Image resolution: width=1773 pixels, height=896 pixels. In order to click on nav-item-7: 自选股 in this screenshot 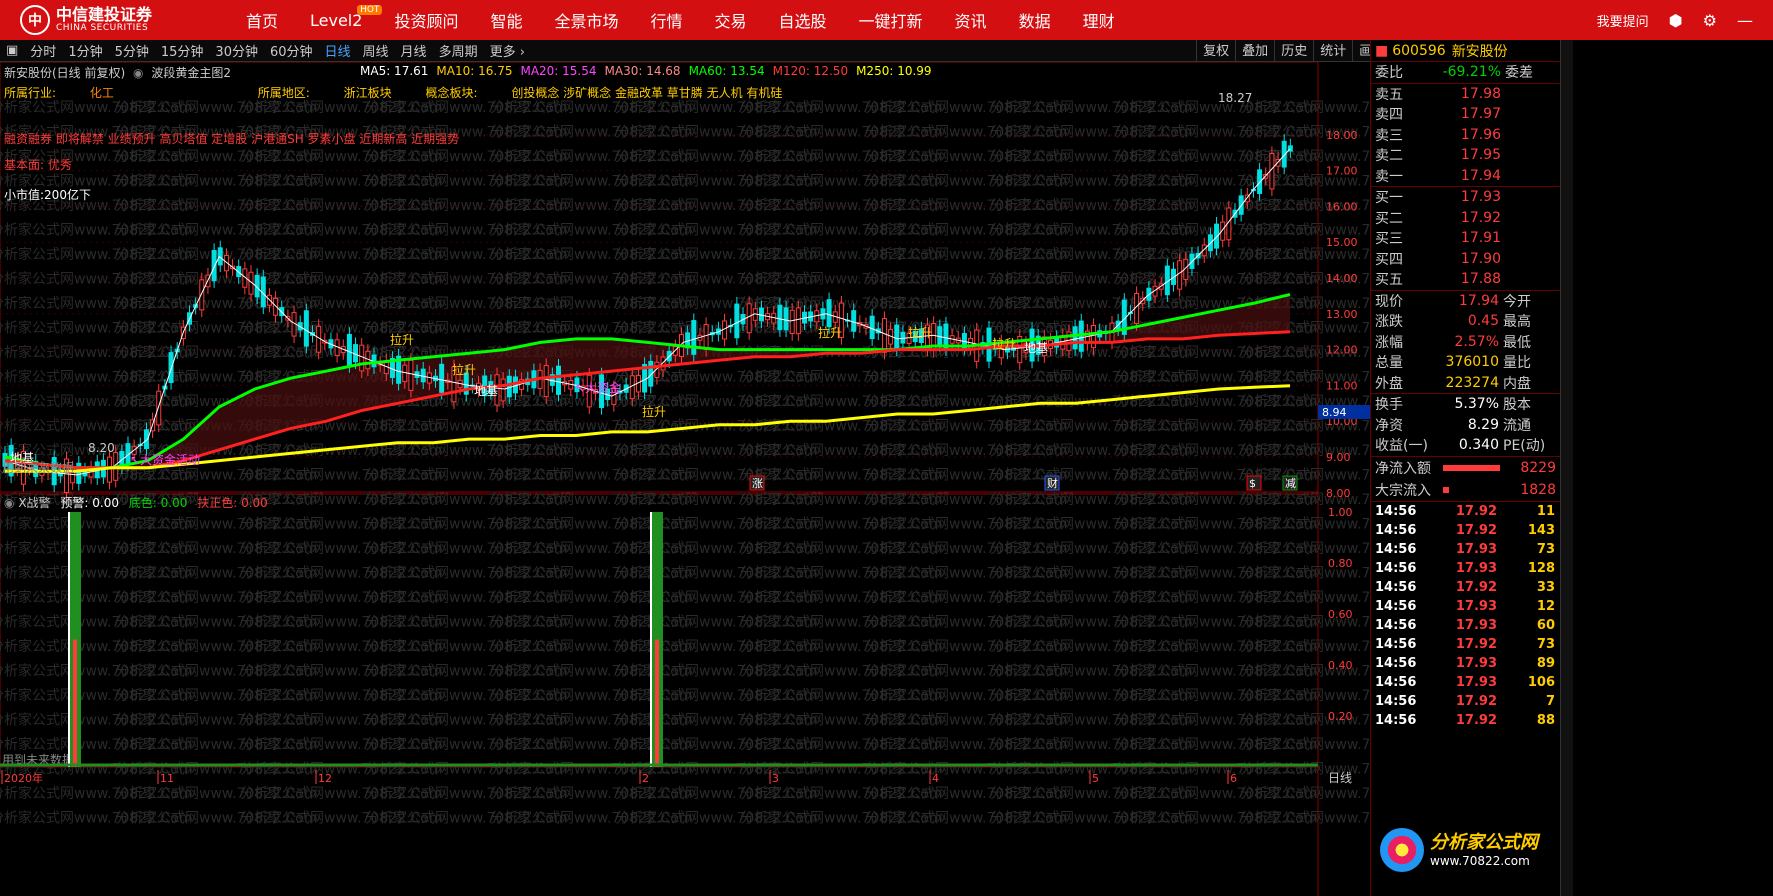, I will do `click(803, 20)`.